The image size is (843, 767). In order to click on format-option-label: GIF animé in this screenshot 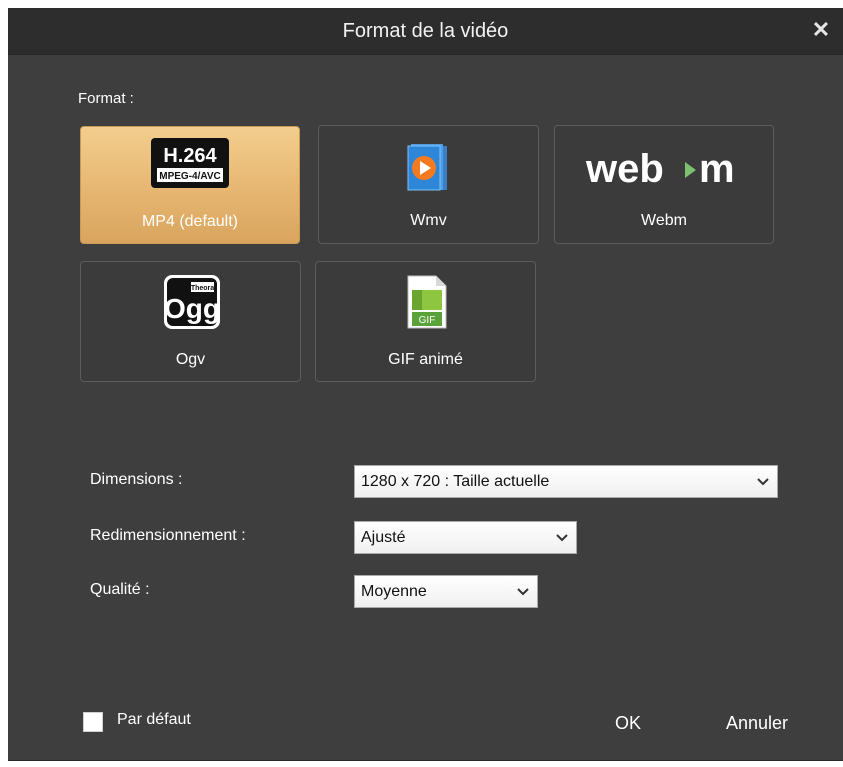, I will do `click(425, 359)`.